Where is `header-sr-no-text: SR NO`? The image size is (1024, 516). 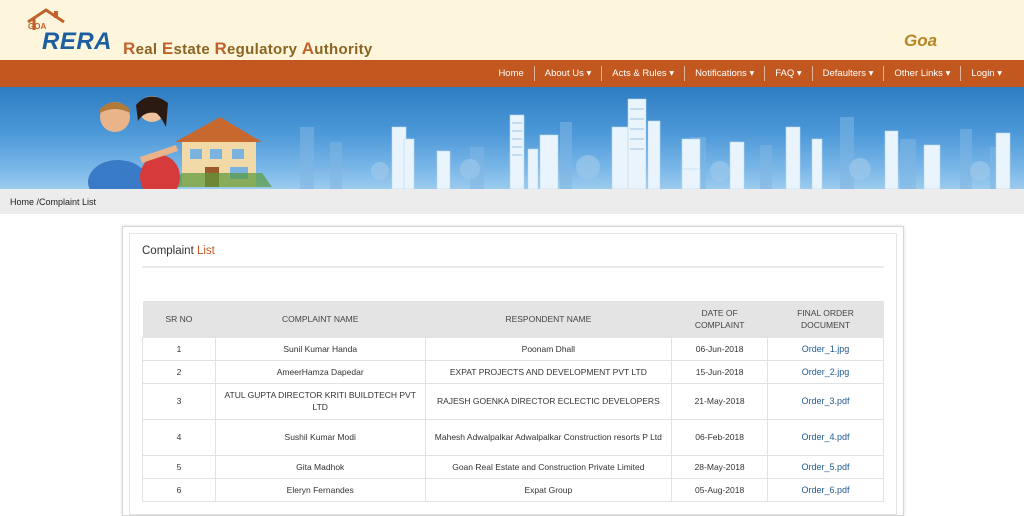
header-sr-no-text: SR NO is located at coordinates (179, 318).